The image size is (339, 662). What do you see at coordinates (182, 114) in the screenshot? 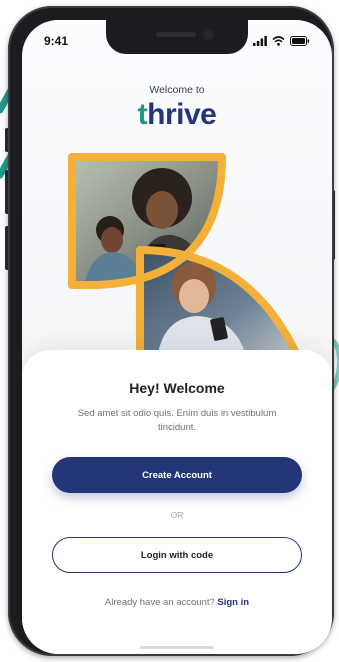
I see `logo-wordmark: hrive` at bounding box center [182, 114].